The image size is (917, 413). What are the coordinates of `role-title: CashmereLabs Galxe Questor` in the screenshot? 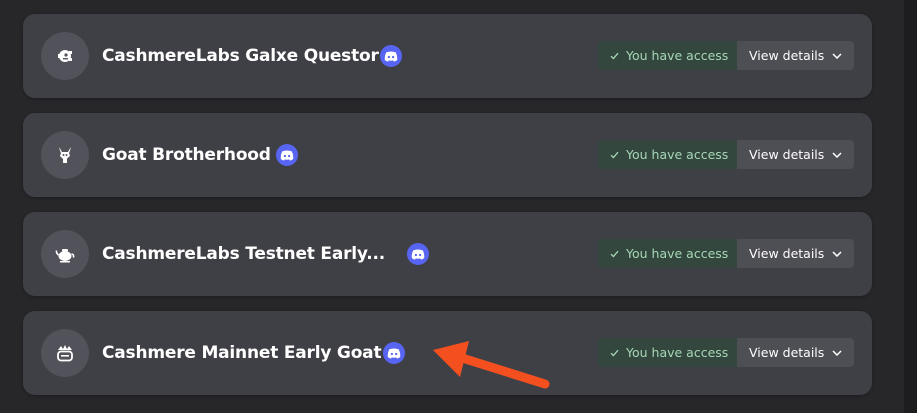 It's located at (240, 56).